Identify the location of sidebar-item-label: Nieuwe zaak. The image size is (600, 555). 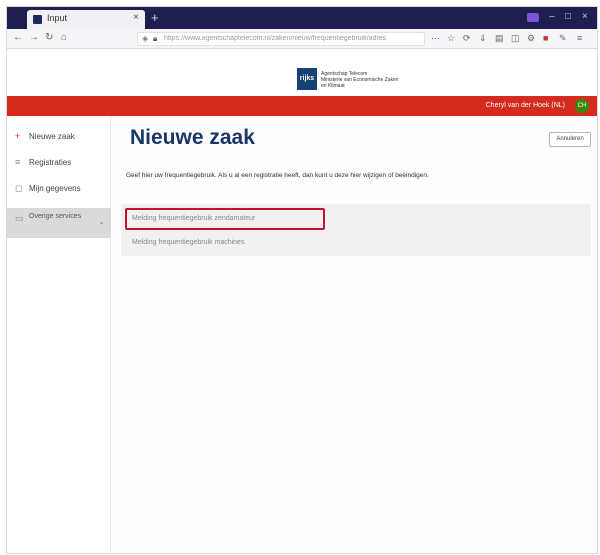
(52, 136).